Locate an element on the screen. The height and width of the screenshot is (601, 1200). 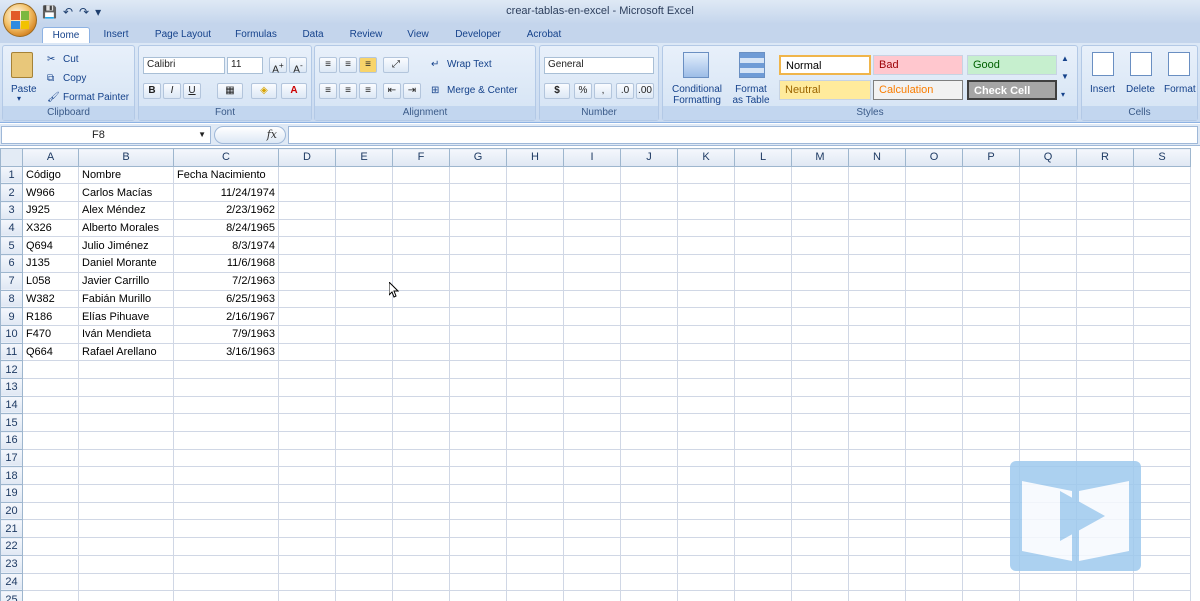
format-as-table-button: Format as Table is located at coordinates (751, 95).